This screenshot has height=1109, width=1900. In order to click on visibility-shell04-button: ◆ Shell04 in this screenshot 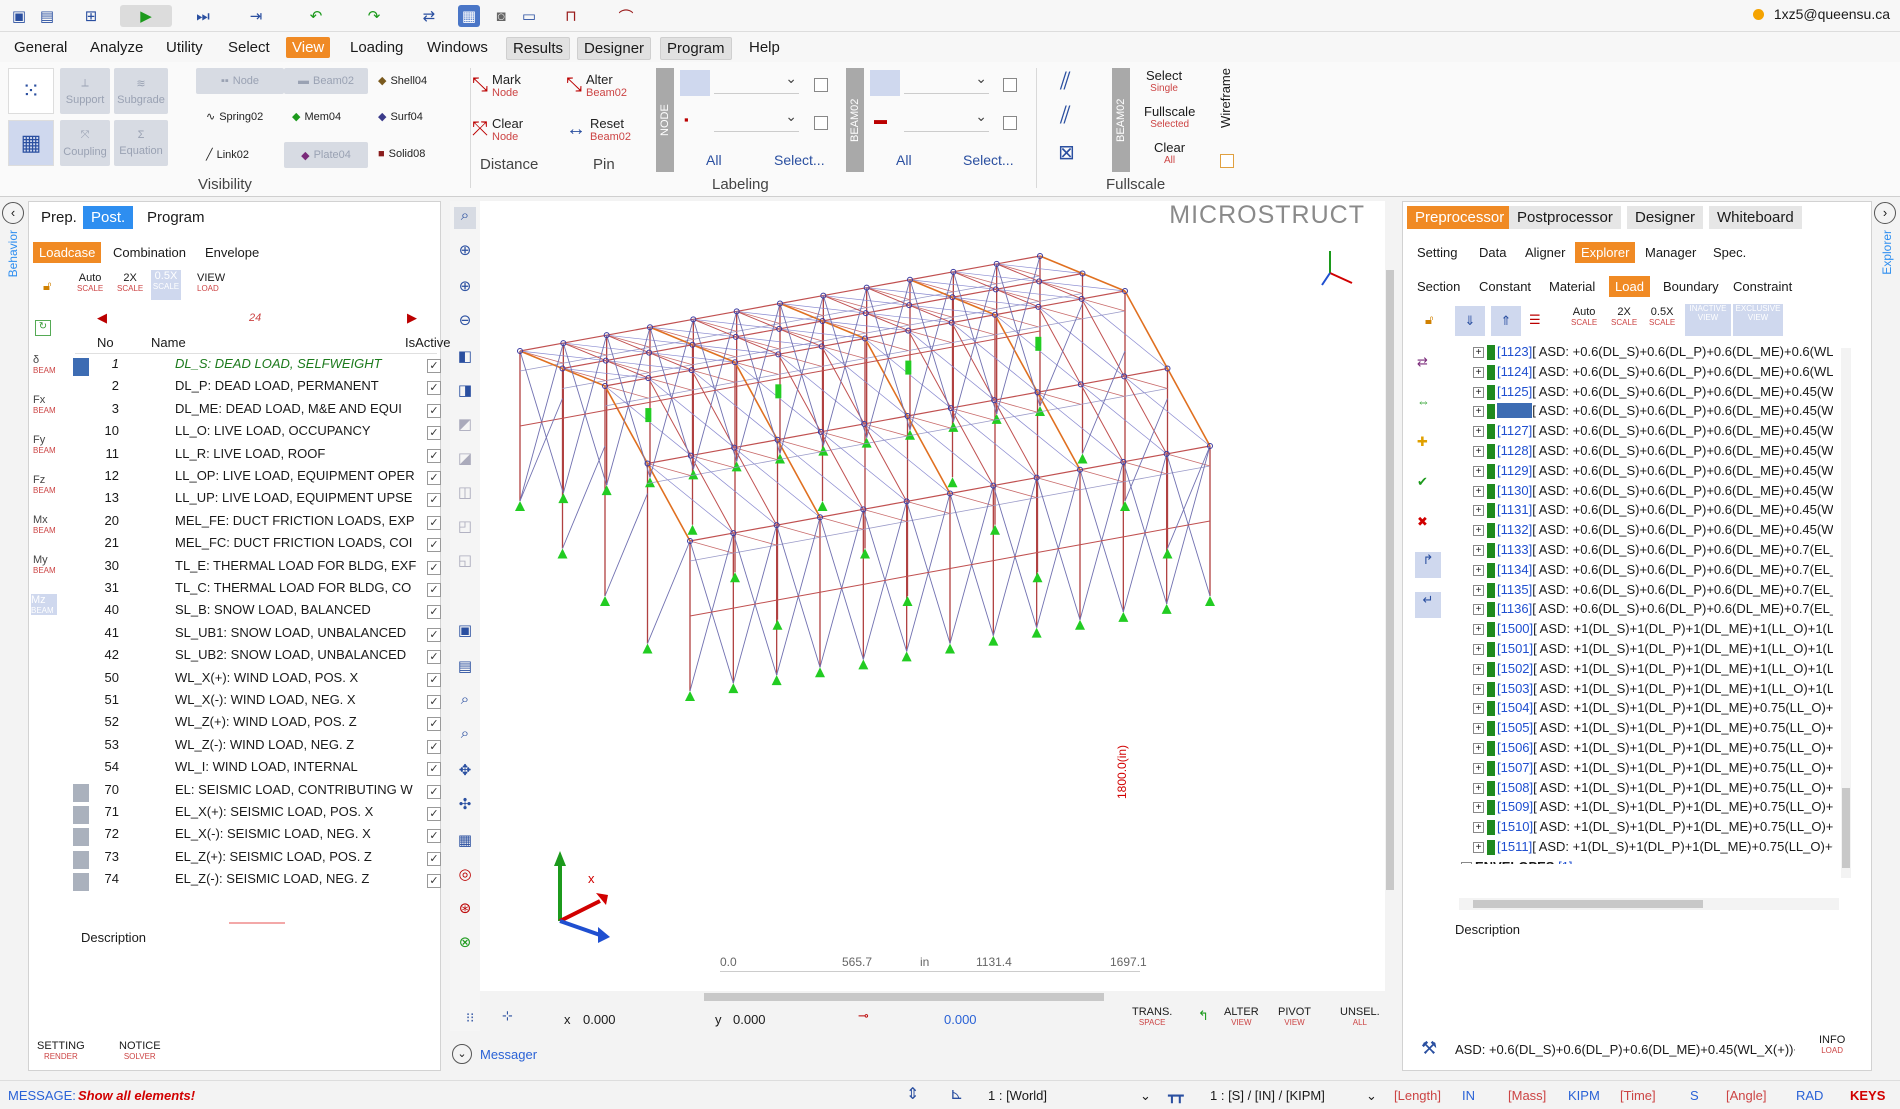, I will do `click(402, 81)`.